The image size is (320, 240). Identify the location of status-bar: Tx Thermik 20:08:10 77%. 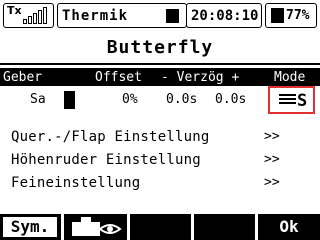
(160, 16).